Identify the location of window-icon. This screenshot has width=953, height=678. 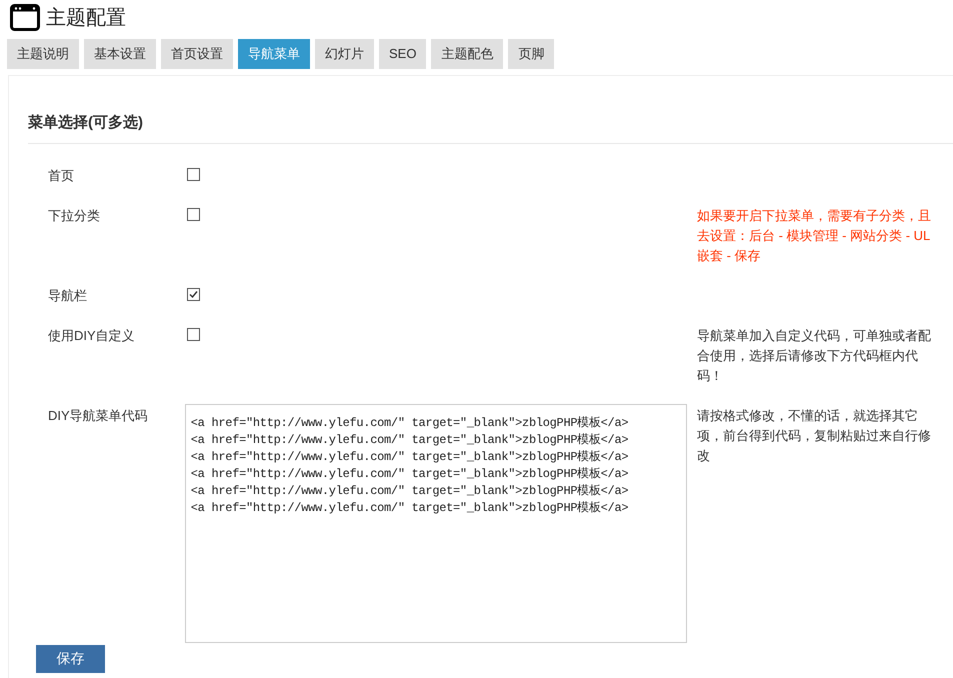
(25, 17).